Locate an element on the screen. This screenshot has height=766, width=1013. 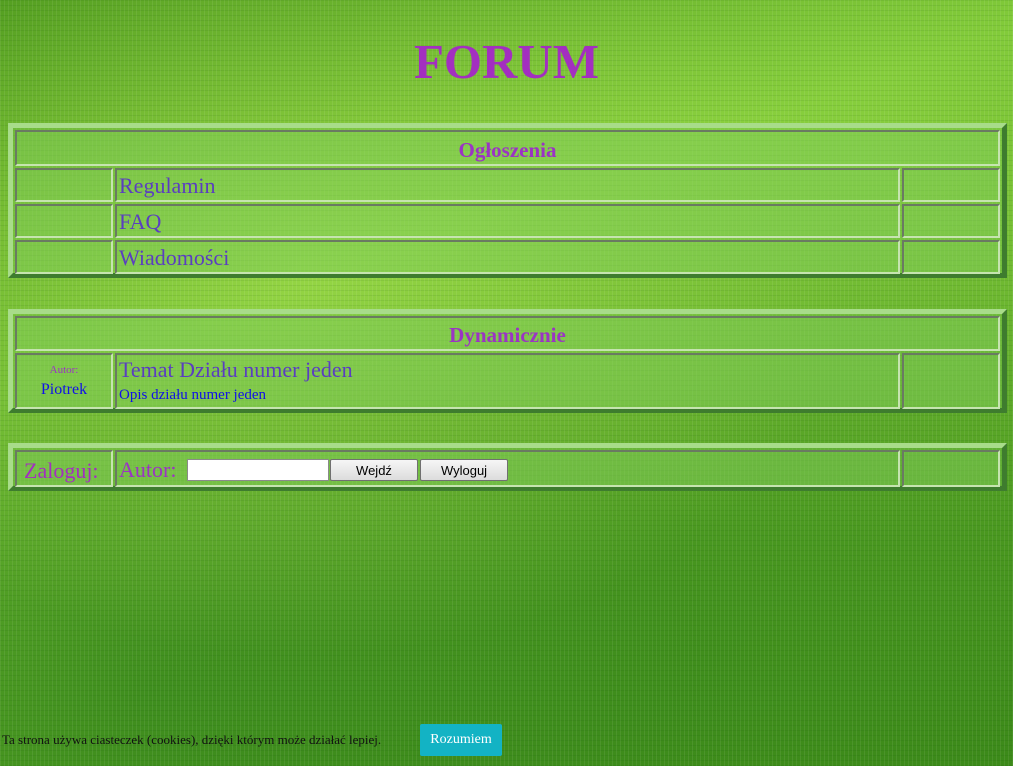
announcement-row-1-main-cell: Regulamin is located at coordinates (507, 185).